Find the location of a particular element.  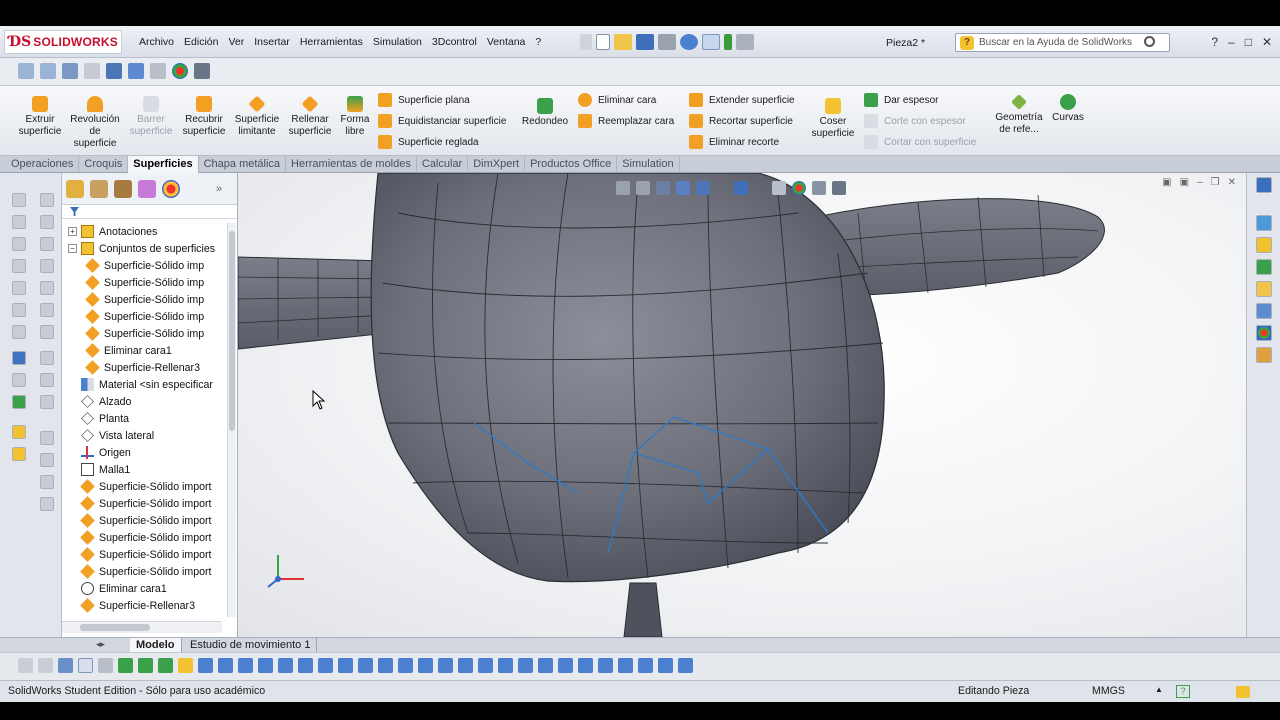

forum-icon is located at coordinates (1264, 355).